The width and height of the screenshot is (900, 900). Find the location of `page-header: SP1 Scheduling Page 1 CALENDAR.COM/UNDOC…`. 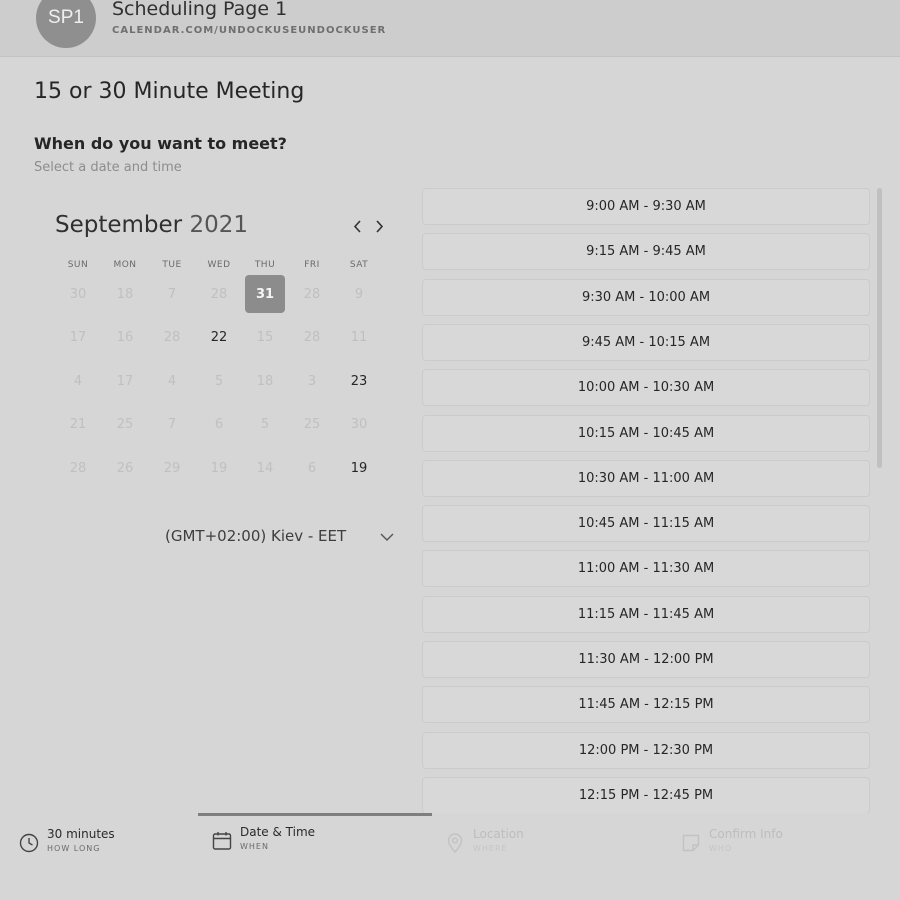

page-header: SP1 Scheduling Page 1 CALENDAR.COM/UNDOC… is located at coordinates (450, 28).